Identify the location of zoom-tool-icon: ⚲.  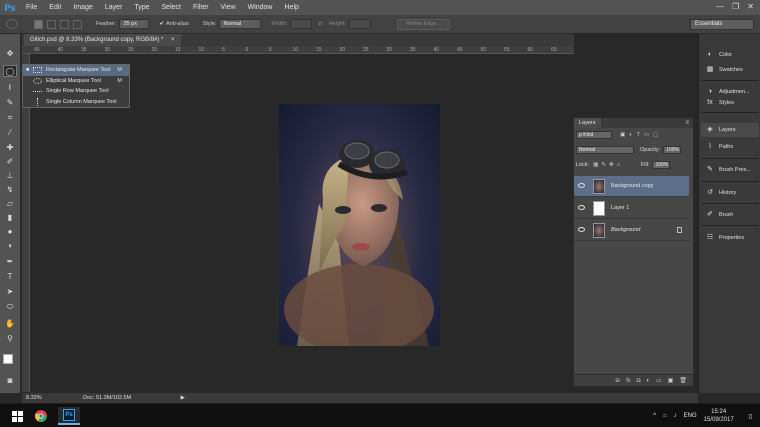
(10, 339).